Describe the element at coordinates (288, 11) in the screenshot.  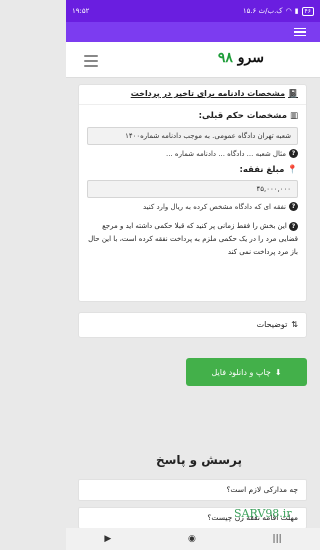
I see `wifi-icon: ◠` at that location.